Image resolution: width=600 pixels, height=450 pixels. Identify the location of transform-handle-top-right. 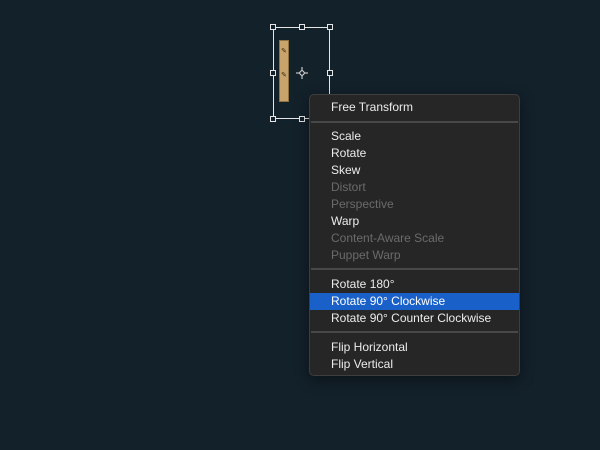
(330, 27).